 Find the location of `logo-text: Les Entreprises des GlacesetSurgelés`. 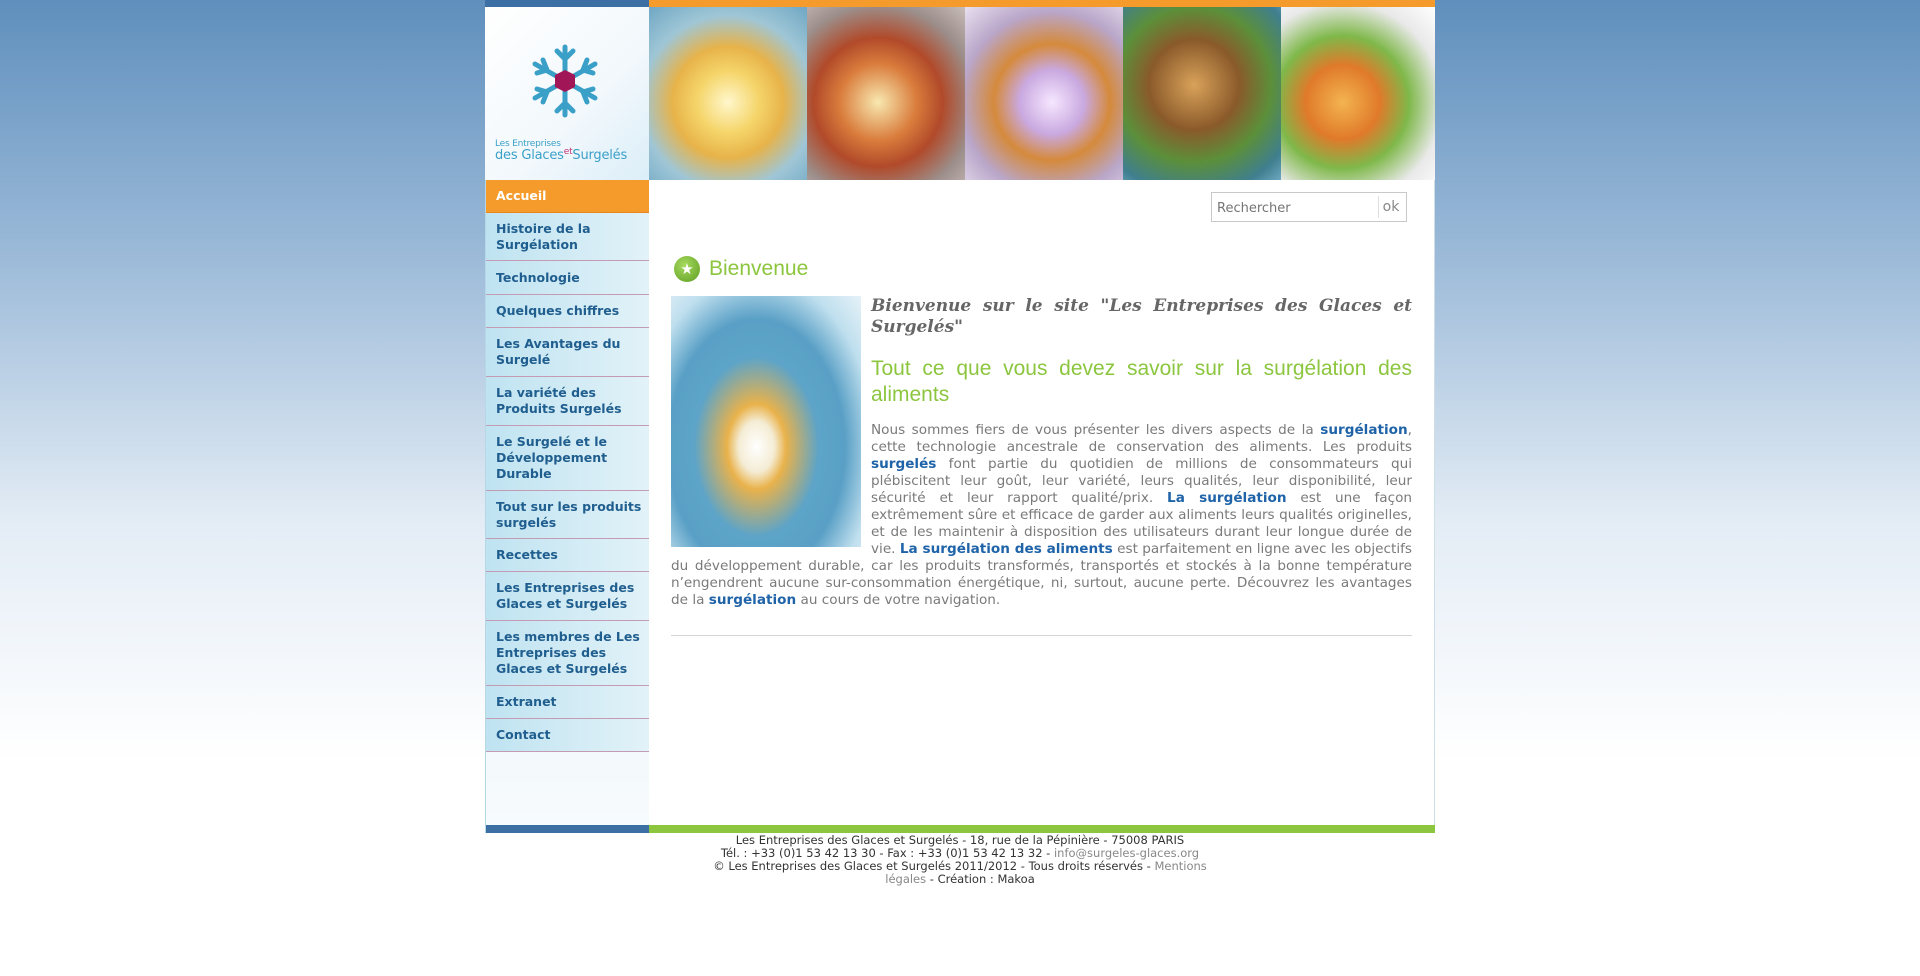

logo-text: Les Entreprises des GlacesetSurgelés is located at coordinates (561, 151).